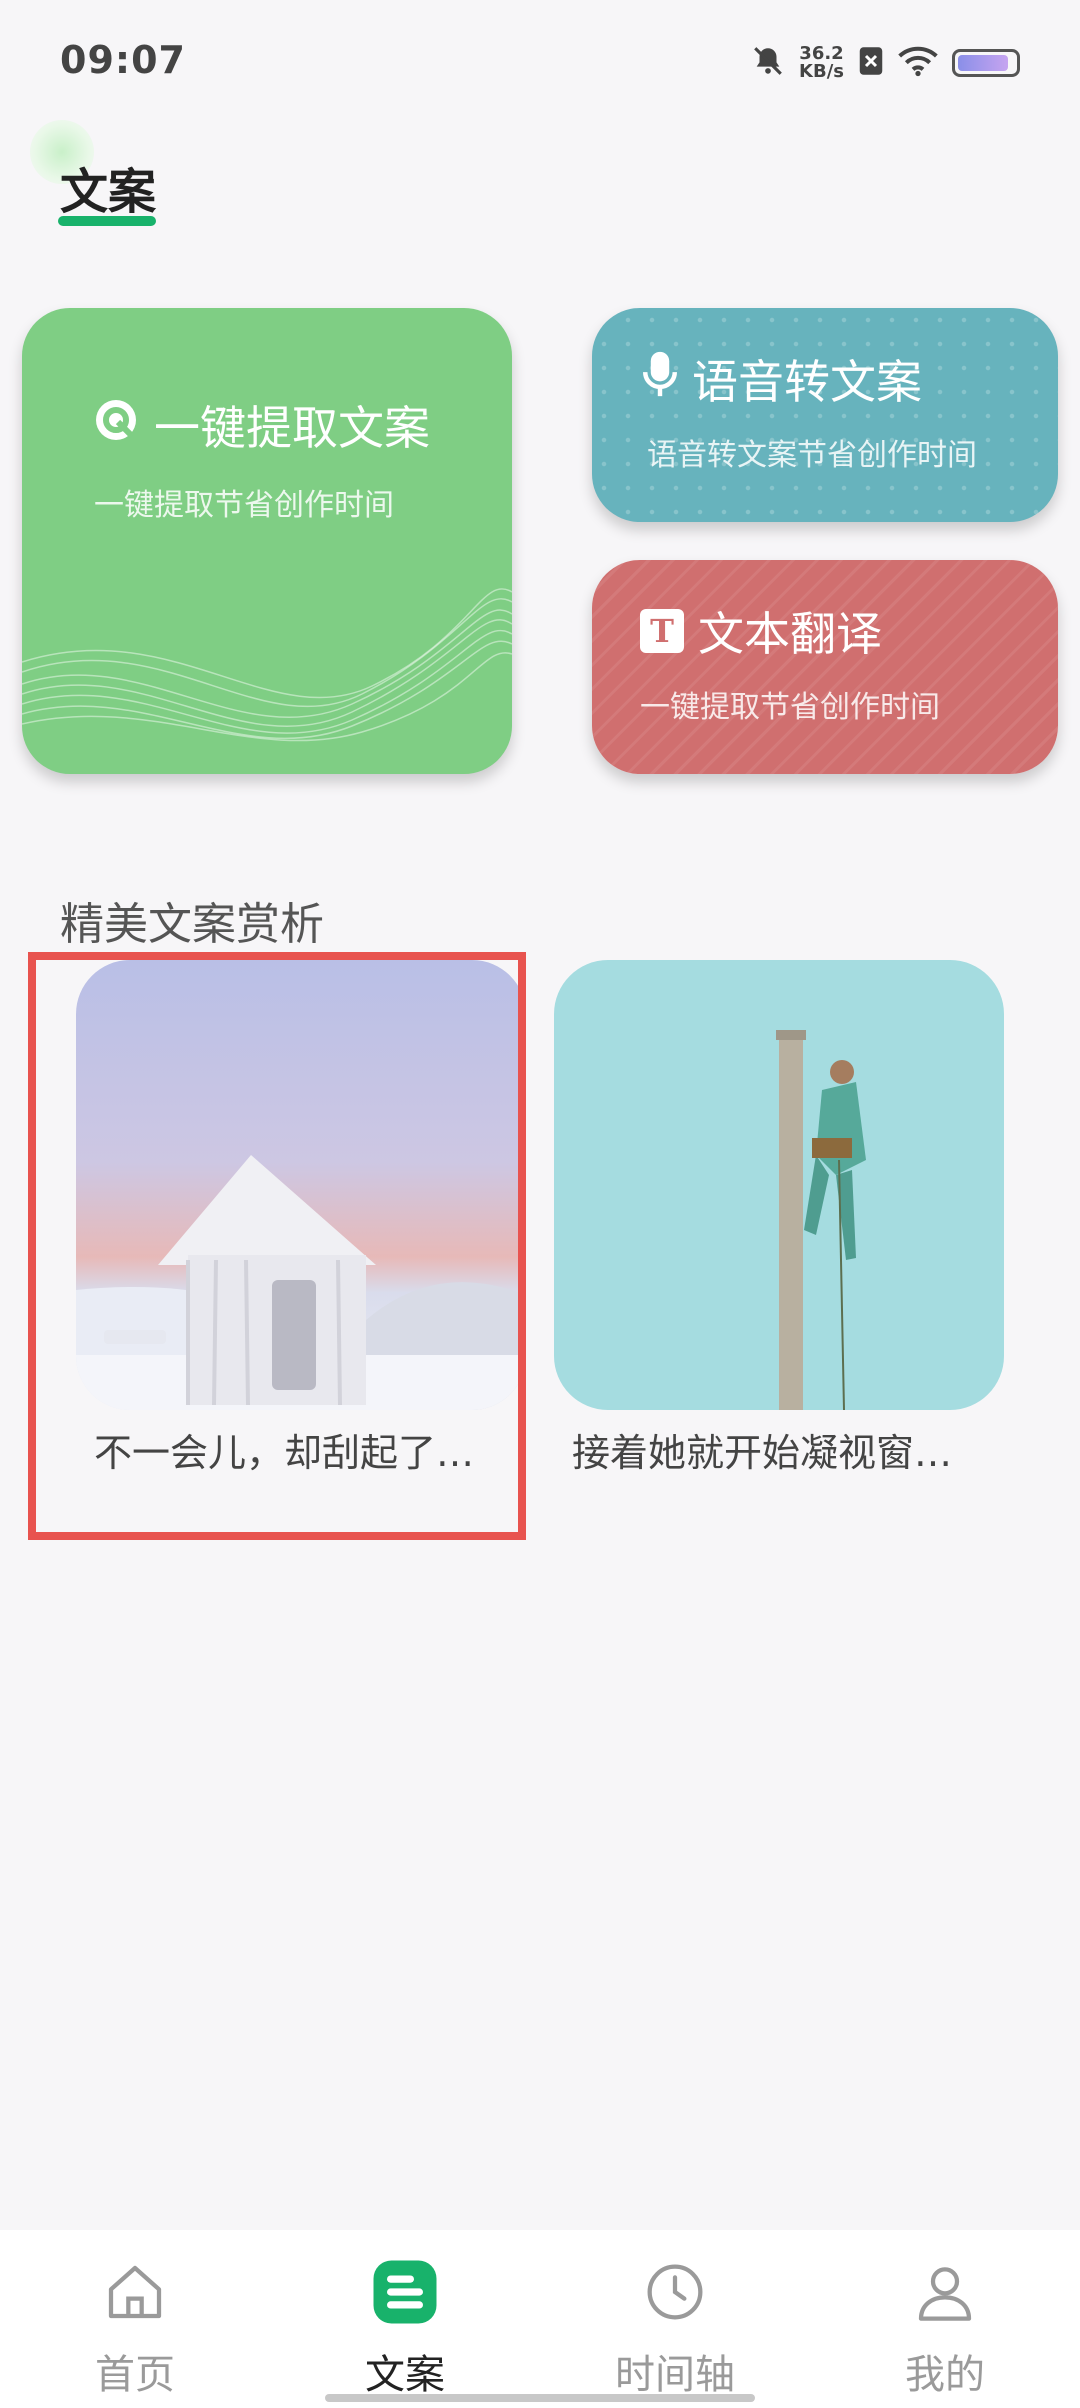 The width and height of the screenshot is (1080, 2408). What do you see at coordinates (405, 2292) in the screenshot?
I see `document-icon` at bounding box center [405, 2292].